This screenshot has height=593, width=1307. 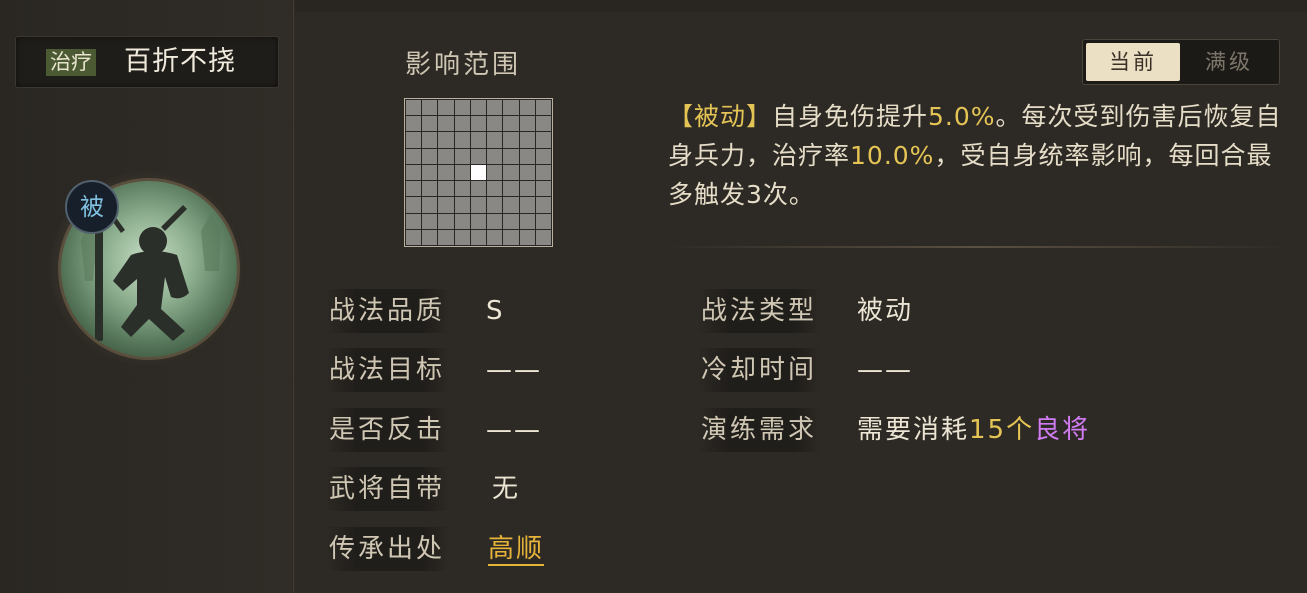 What do you see at coordinates (387, 370) in the screenshot?
I see `target-label: 战法目标` at bounding box center [387, 370].